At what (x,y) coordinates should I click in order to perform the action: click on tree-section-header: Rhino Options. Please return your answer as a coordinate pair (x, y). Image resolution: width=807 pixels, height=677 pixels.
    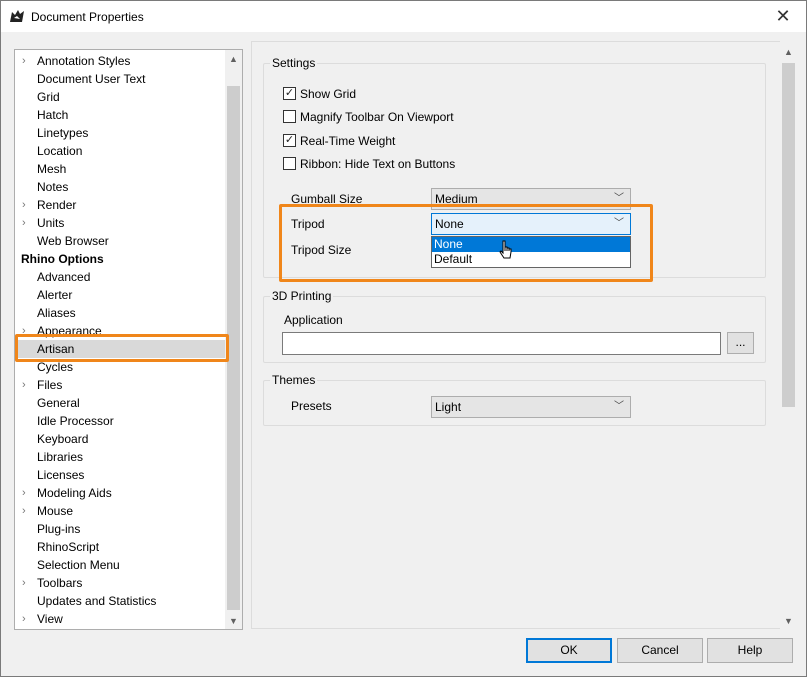
    Looking at the image, I should click on (121, 259).